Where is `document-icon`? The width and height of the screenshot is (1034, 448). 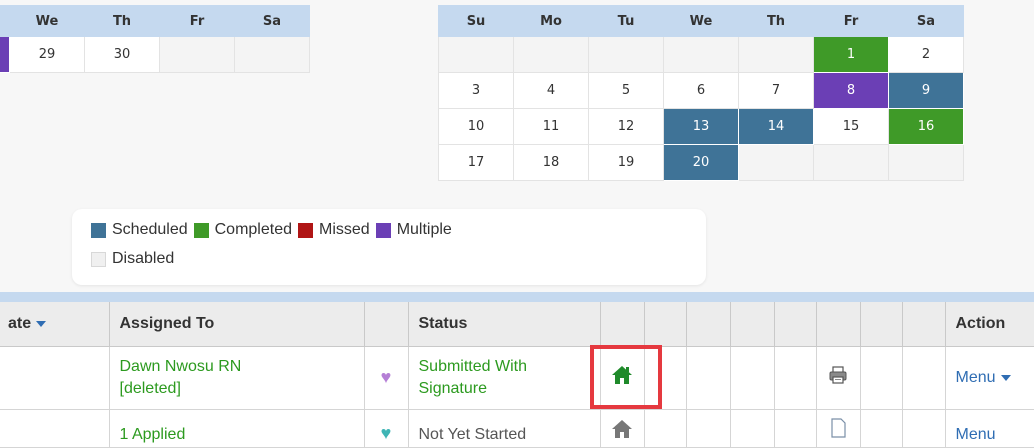
document-icon is located at coordinates (838, 428).